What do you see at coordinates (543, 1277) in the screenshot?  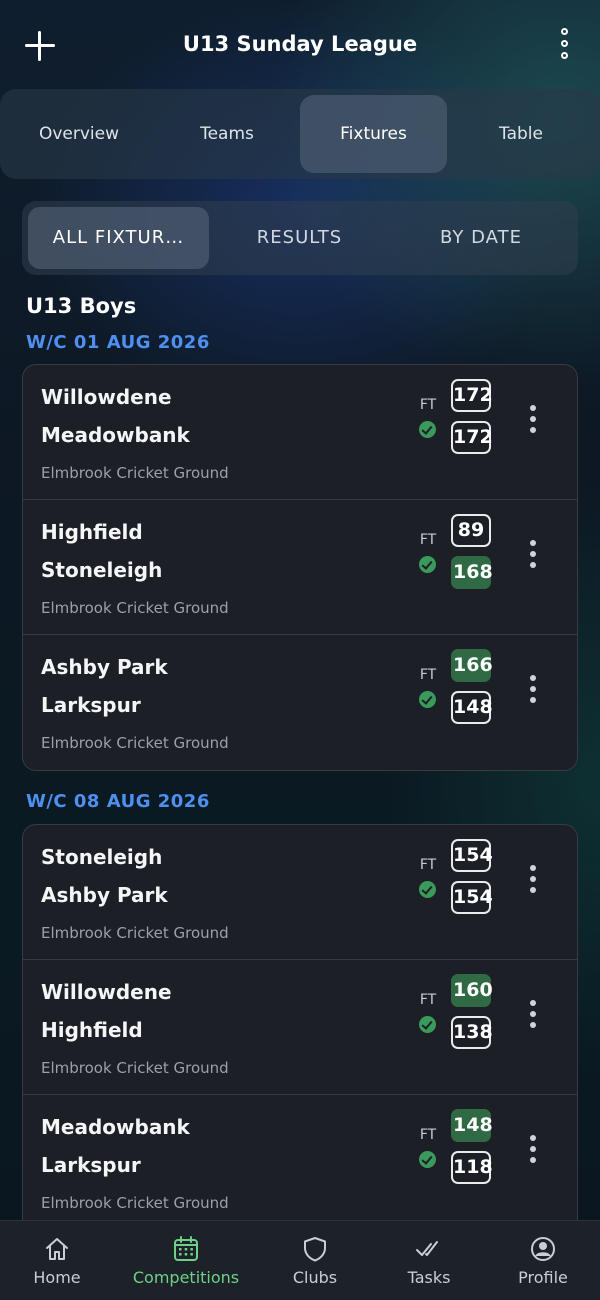 I see `nav-label: Profile` at bounding box center [543, 1277].